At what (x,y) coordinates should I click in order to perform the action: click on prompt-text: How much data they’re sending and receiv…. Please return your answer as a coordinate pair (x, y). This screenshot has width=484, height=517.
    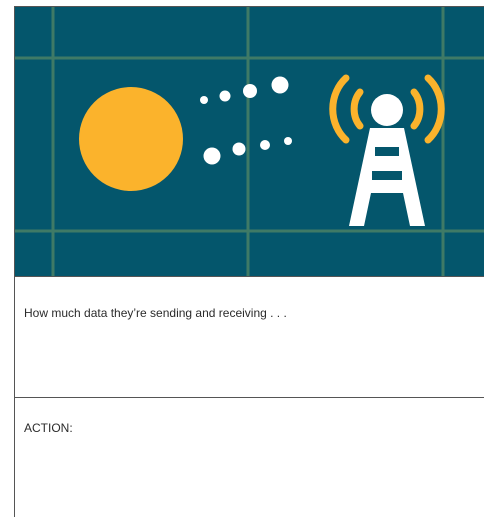
    Looking at the image, I should click on (155, 313).